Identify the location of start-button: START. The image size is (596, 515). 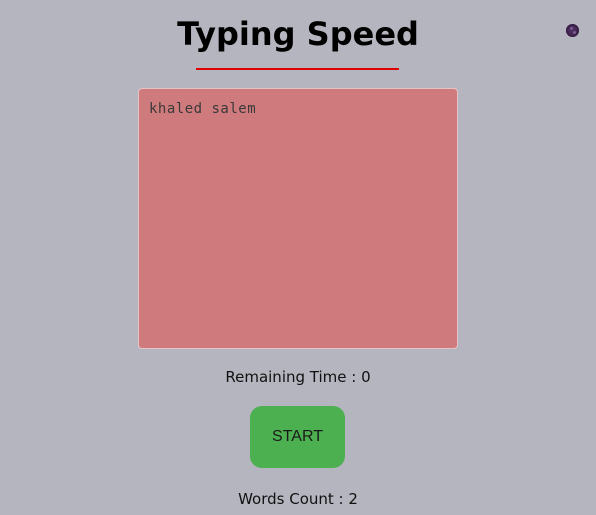
(297, 437).